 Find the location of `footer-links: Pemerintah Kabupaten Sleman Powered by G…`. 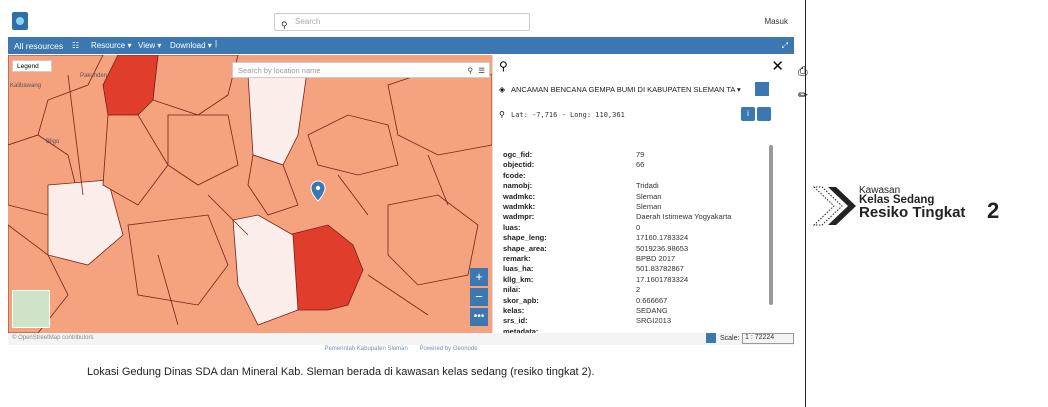

footer-links: Pemerintah Kabupaten Sleman Powered by G… is located at coordinates (401, 352).